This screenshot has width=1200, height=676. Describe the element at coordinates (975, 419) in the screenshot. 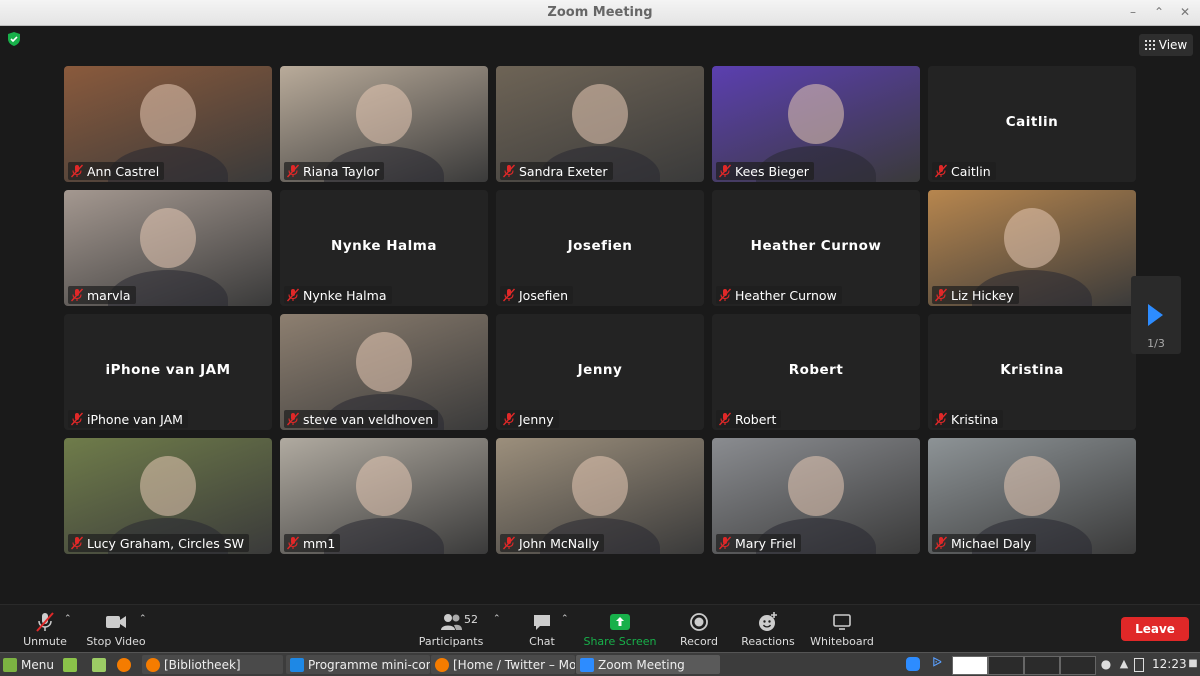

I see `participant-name: Kristina` at that location.